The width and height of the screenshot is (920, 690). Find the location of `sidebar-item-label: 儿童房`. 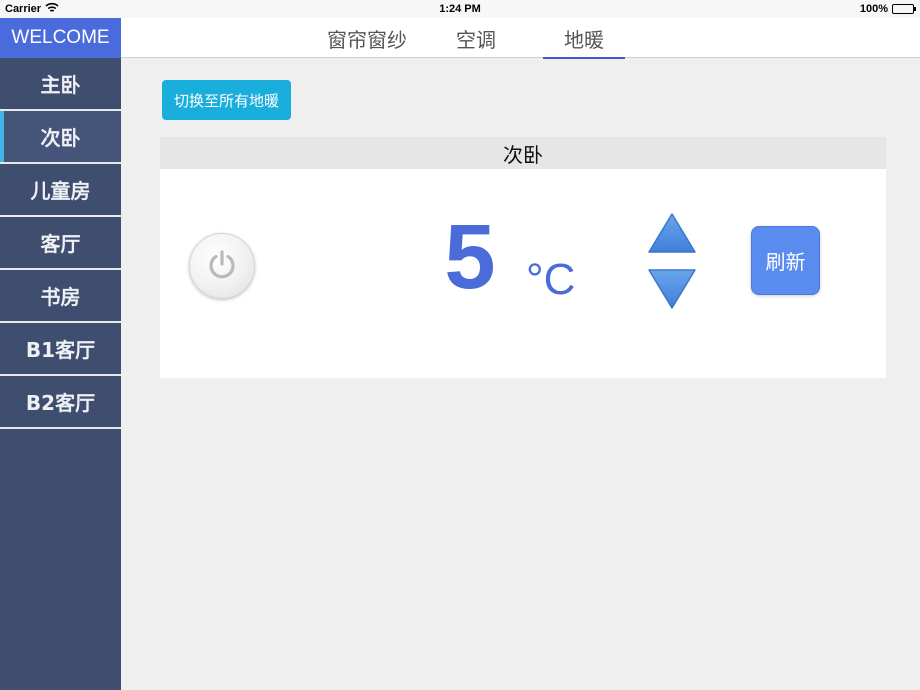

sidebar-item-label: 儿童房 is located at coordinates (60, 191).